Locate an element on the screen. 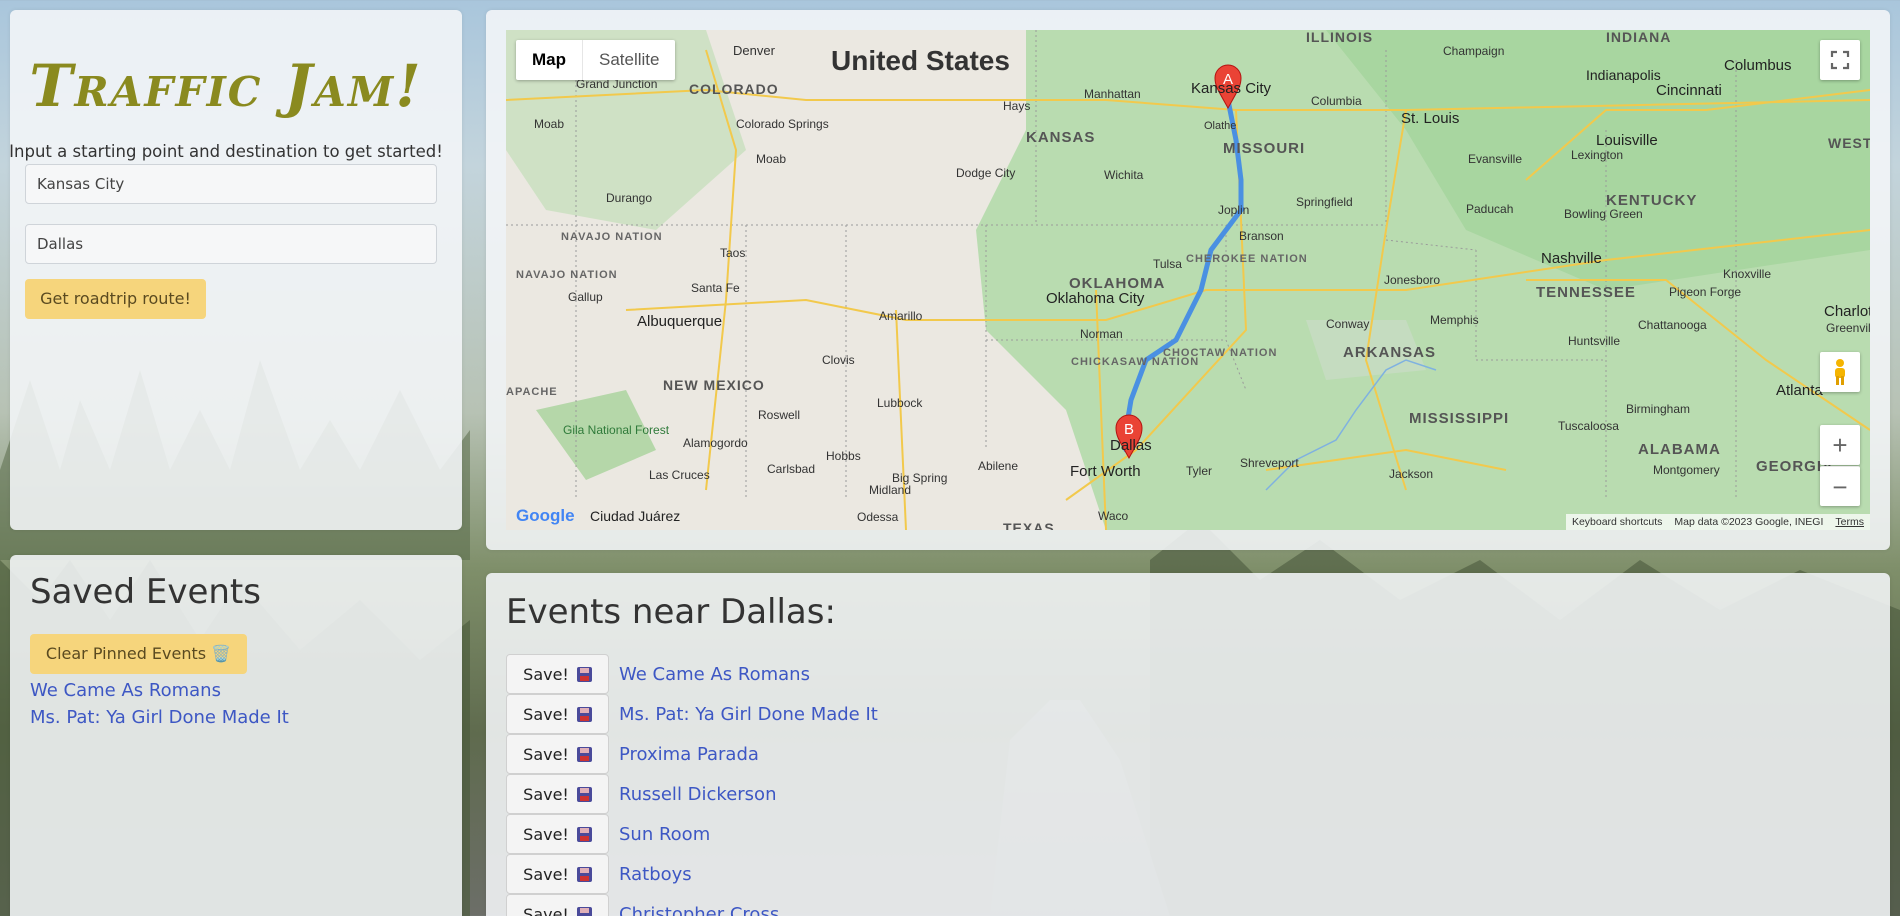 The height and width of the screenshot is (916, 1900). svg-text: INDIANA is located at coordinates (1638, 37).